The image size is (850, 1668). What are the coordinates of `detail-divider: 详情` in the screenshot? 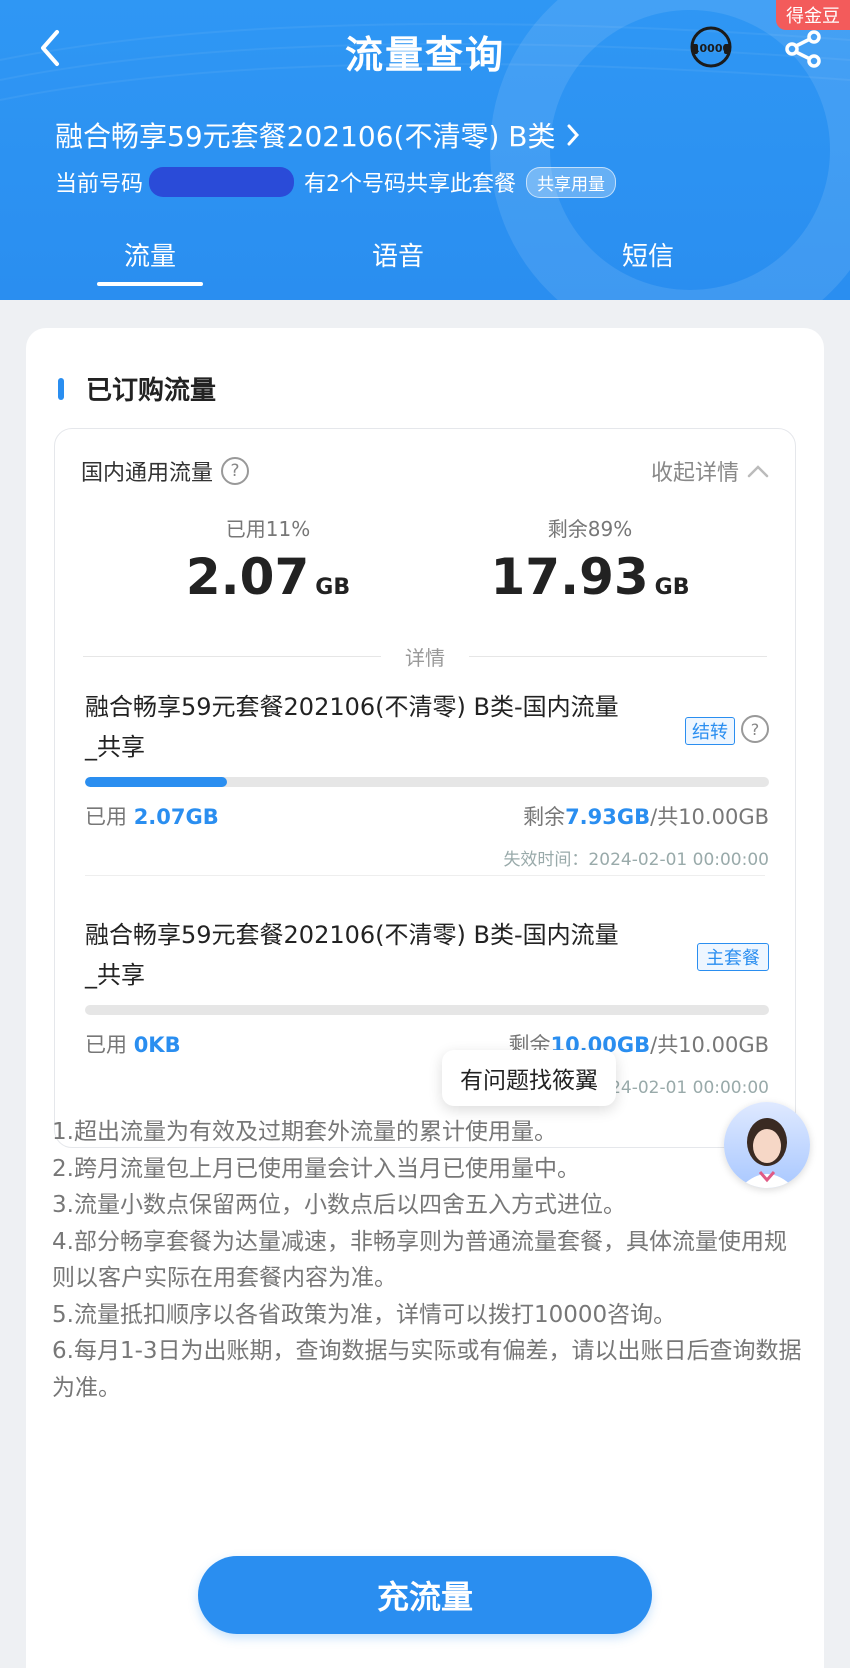 It's located at (425, 656).